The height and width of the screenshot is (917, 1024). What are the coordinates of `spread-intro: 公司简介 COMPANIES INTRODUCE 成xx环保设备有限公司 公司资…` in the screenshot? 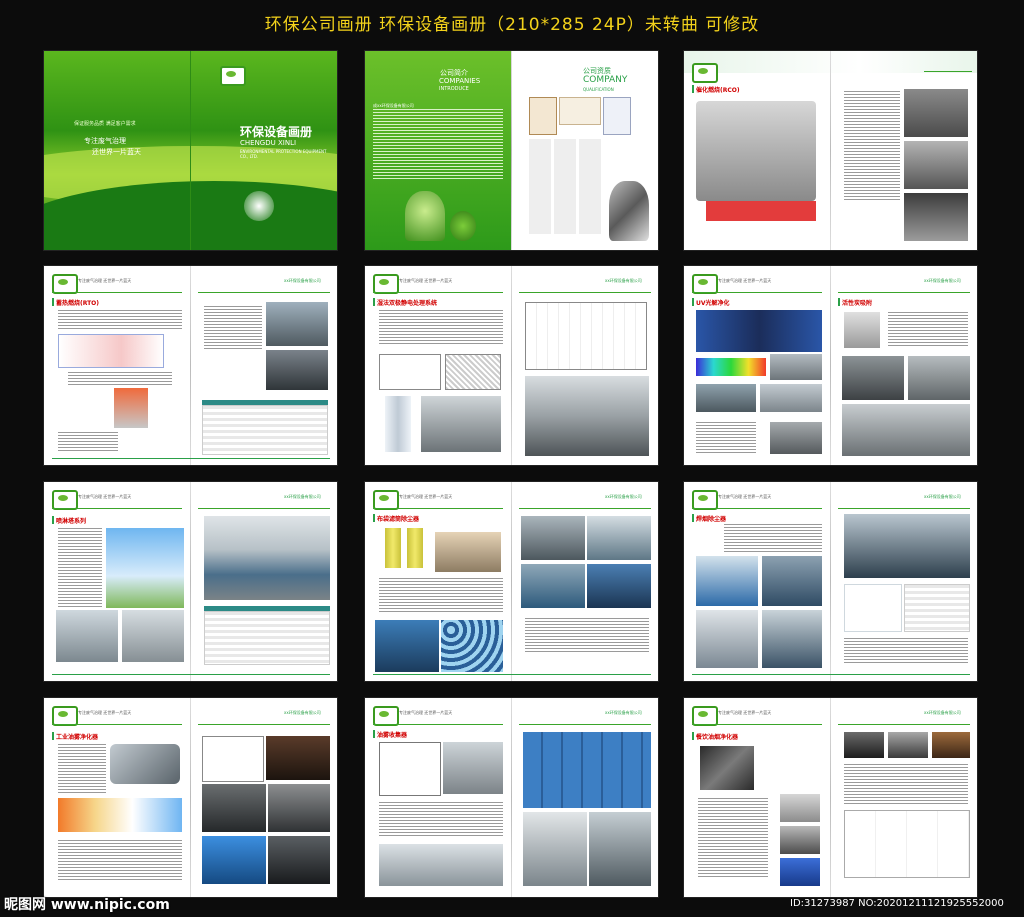 It's located at (511, 150).